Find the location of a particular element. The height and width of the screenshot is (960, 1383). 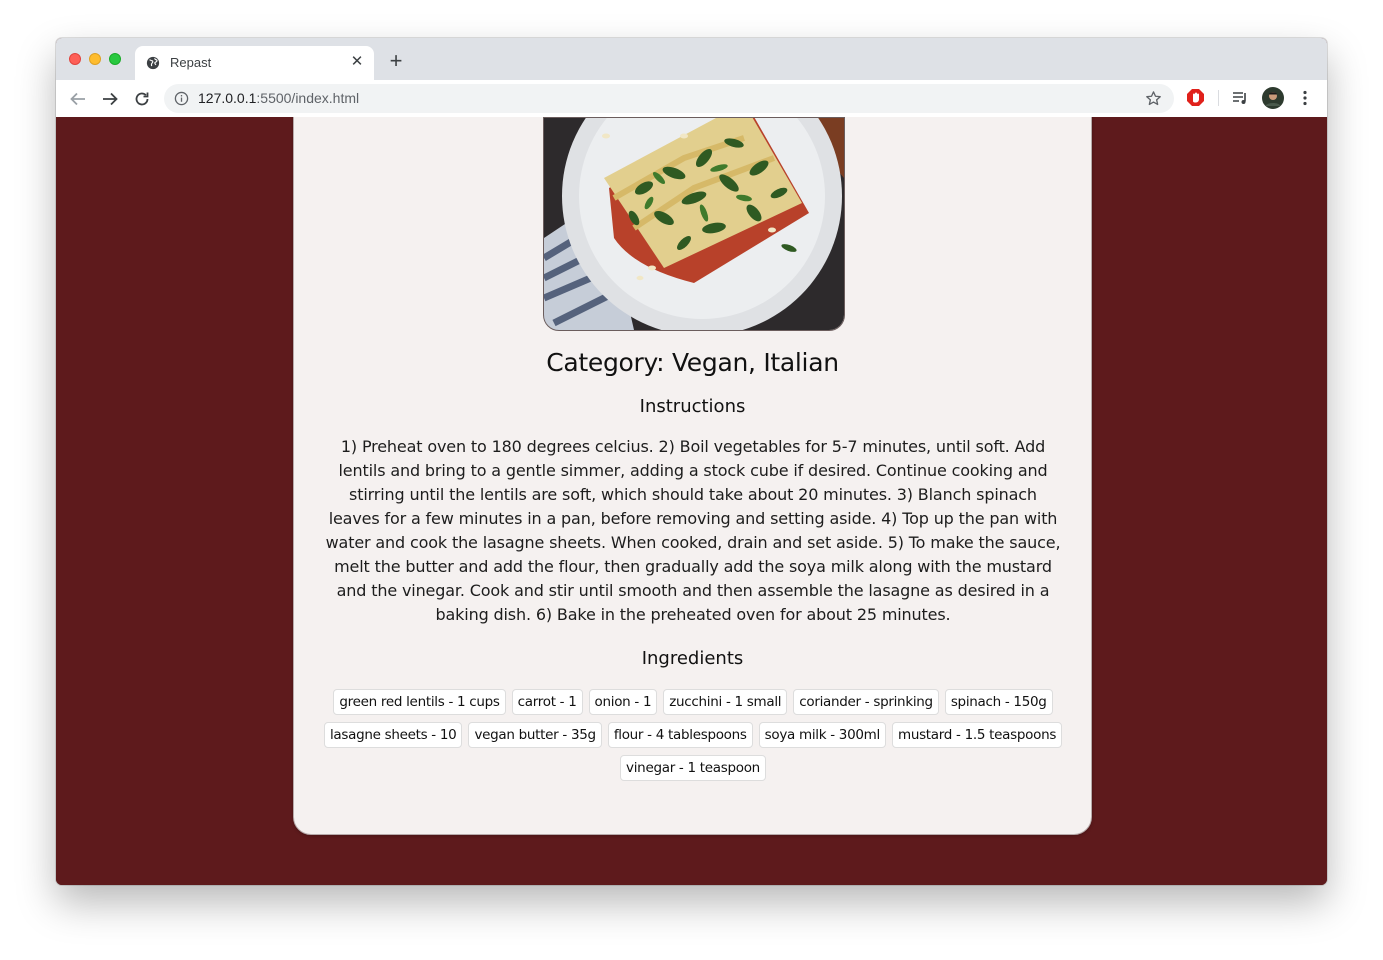

forward-button is located at coordinates (110, 99).